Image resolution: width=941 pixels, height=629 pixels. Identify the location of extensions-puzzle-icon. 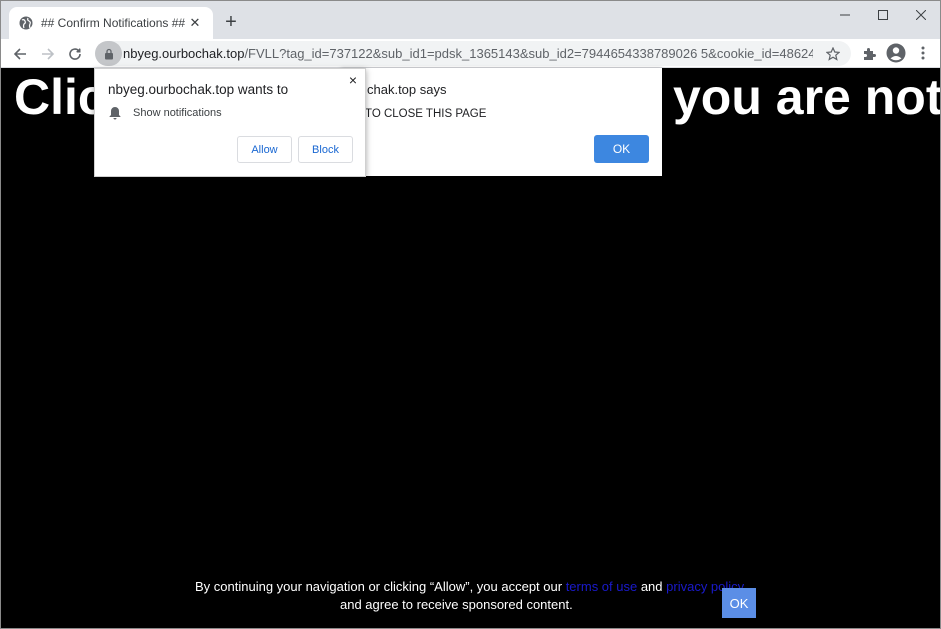
(869, 54).